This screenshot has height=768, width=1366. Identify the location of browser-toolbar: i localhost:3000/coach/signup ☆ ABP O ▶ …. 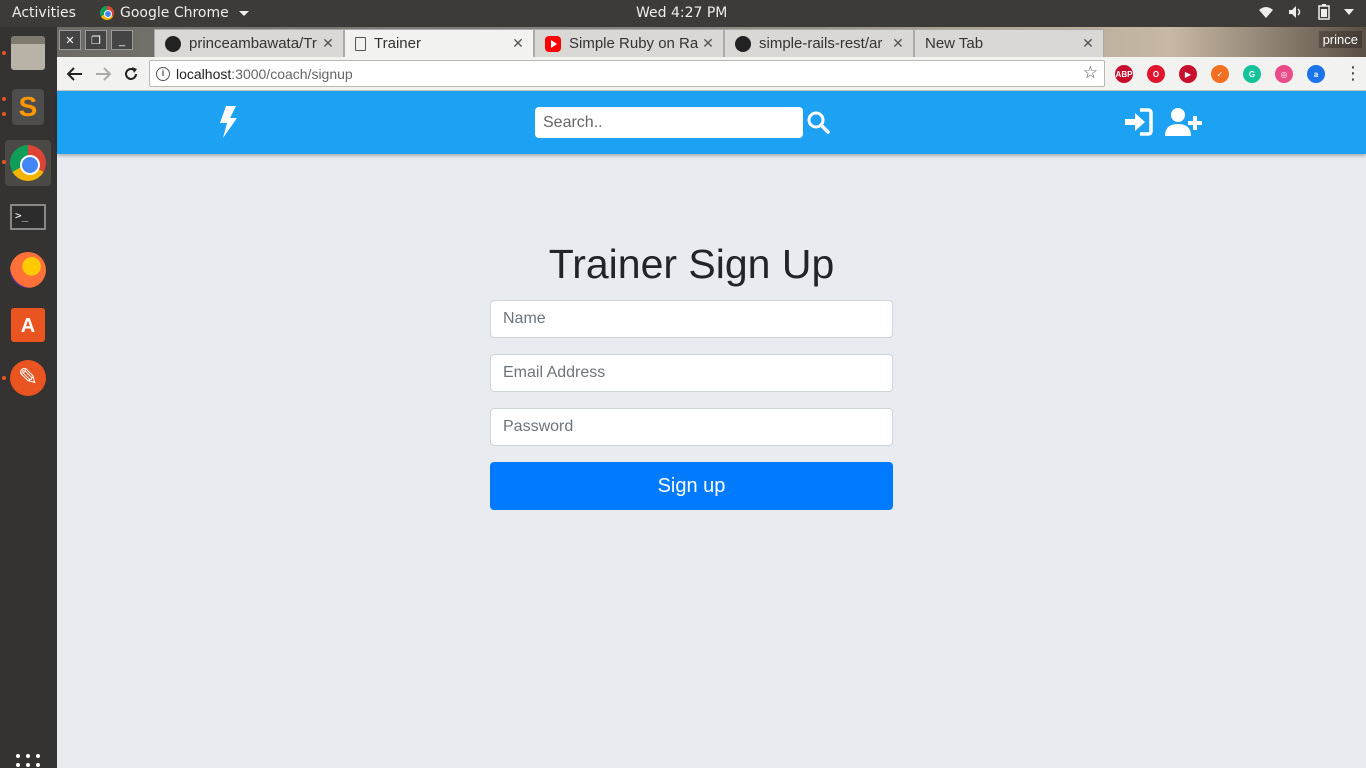
(711, 74).